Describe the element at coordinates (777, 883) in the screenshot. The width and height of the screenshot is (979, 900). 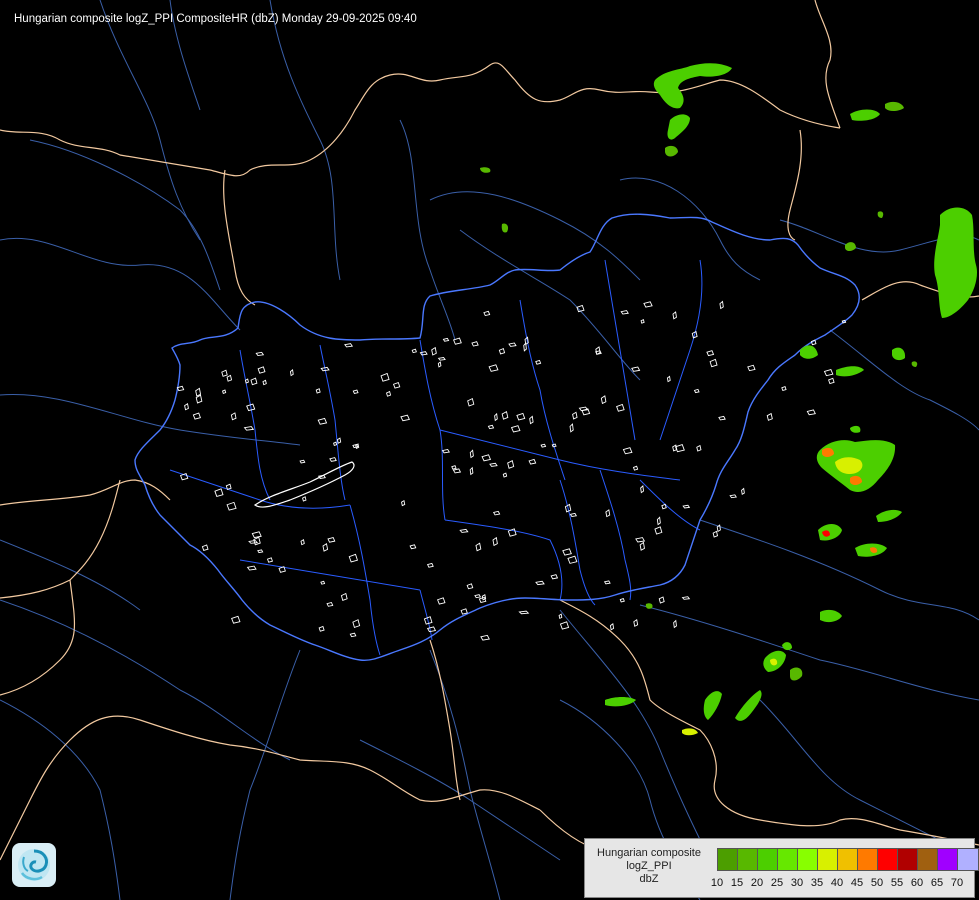
I see `legend-tick-25: 25` at that location.